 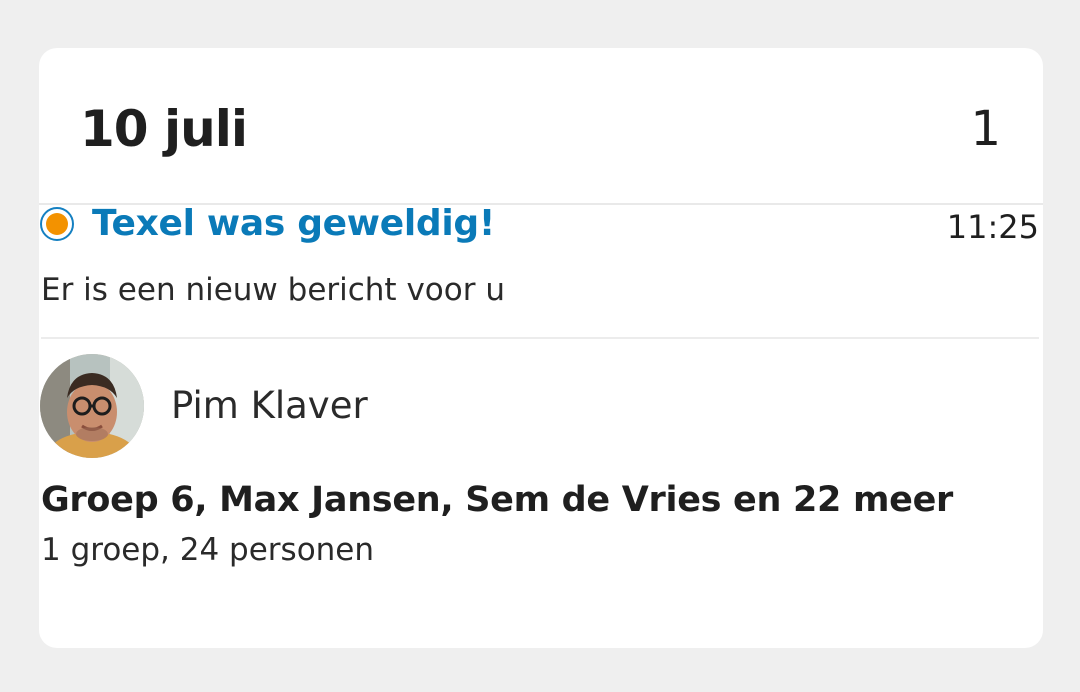 I want to click on recipients-summary: 1 groep, 24 personen, so click(x=208, y=550).